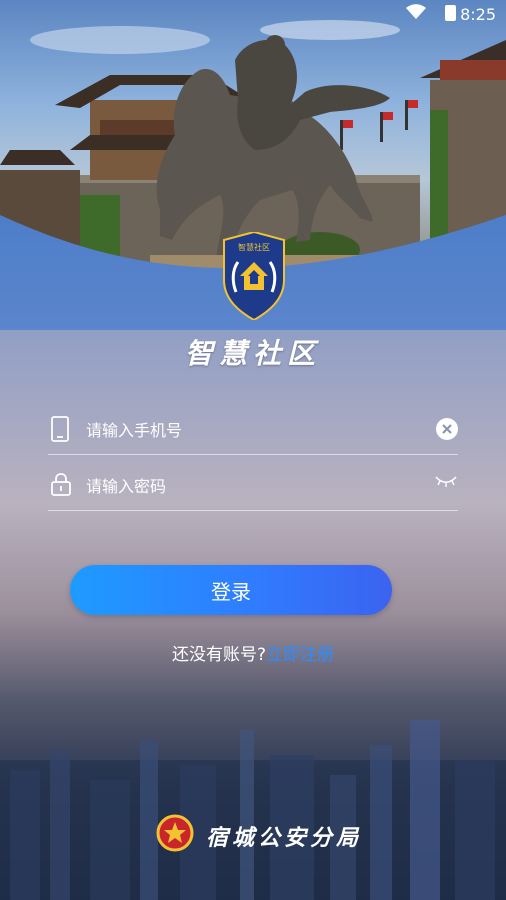 This screenshot has width=506, height=900. Describe the element at coordinates (446, 481) in the screenshot. I see `eye-closed-icon` at that location.